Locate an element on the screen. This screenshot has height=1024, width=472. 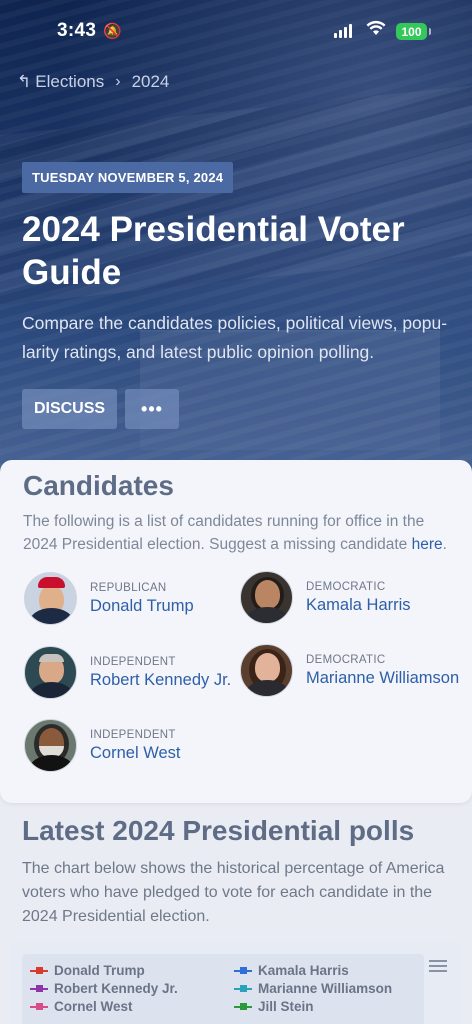
legend-item-marianne-williamson: Marianne Williamson is located at coordinates (313, 988).